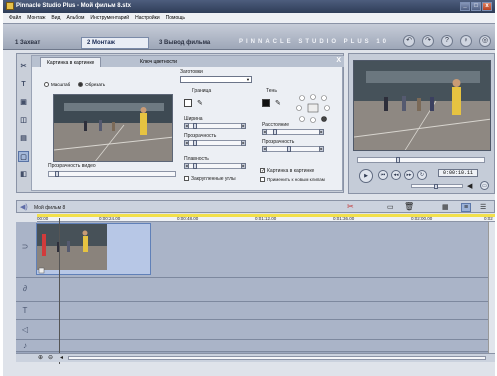 The width and height of the screenshot is (497, 376). I want to click on maximize-button: □, so click(476, 6).